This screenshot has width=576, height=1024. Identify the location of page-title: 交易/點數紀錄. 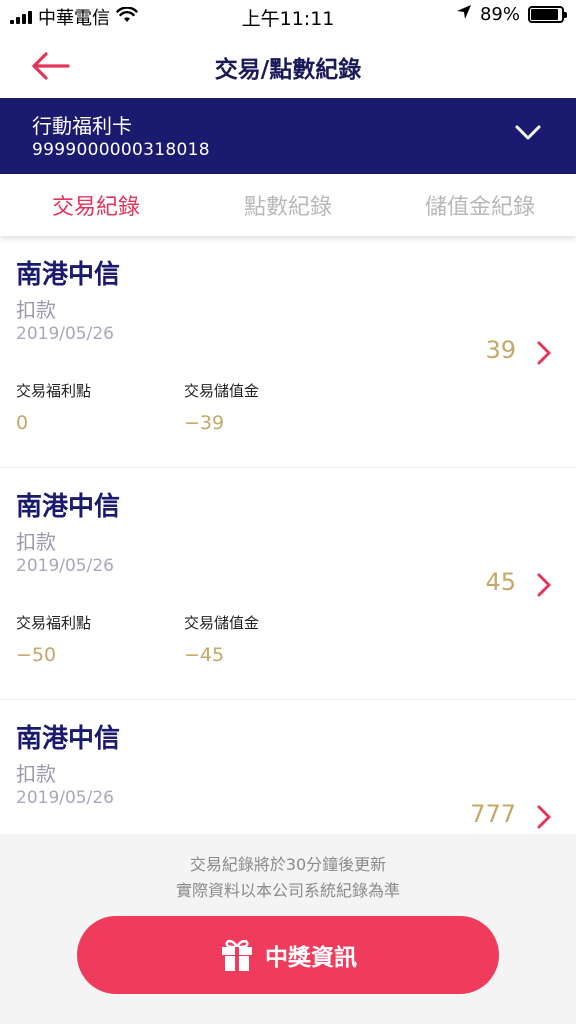
(288, 70).